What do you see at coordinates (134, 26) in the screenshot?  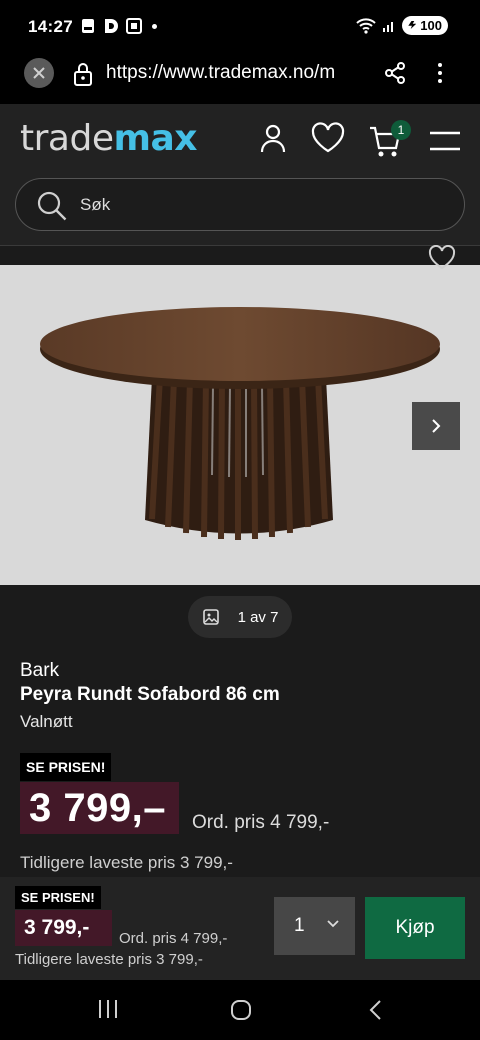 I see `scan-notification-icon` at bounding box center [134, 26].